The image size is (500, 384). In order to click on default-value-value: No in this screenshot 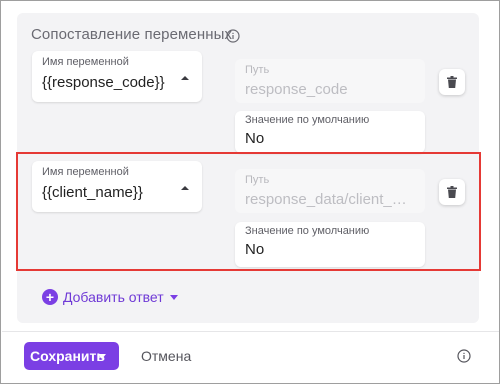, I will do `click(255, 138)`.